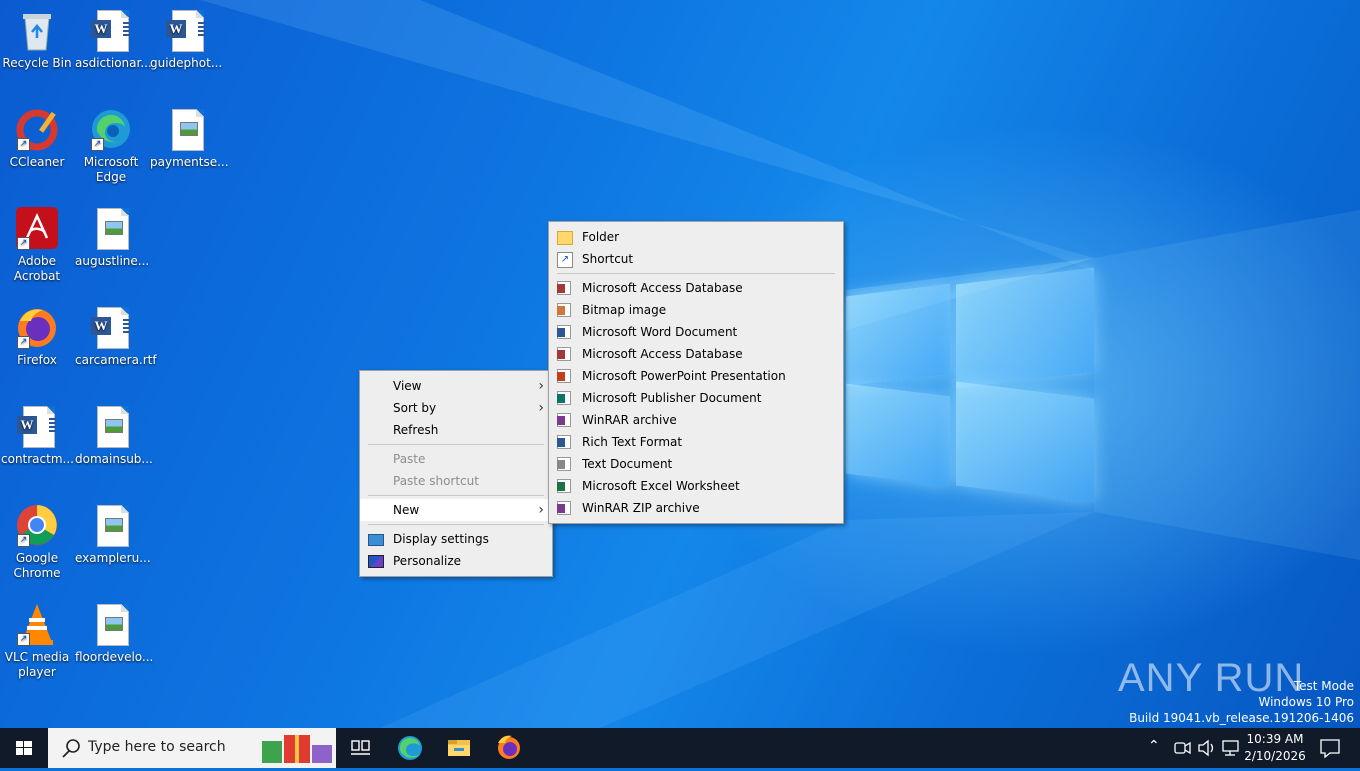  Describe the element at coordinates (456, 430) in the screenshot. I see `menu-item-refresh: Refresh` at that location.